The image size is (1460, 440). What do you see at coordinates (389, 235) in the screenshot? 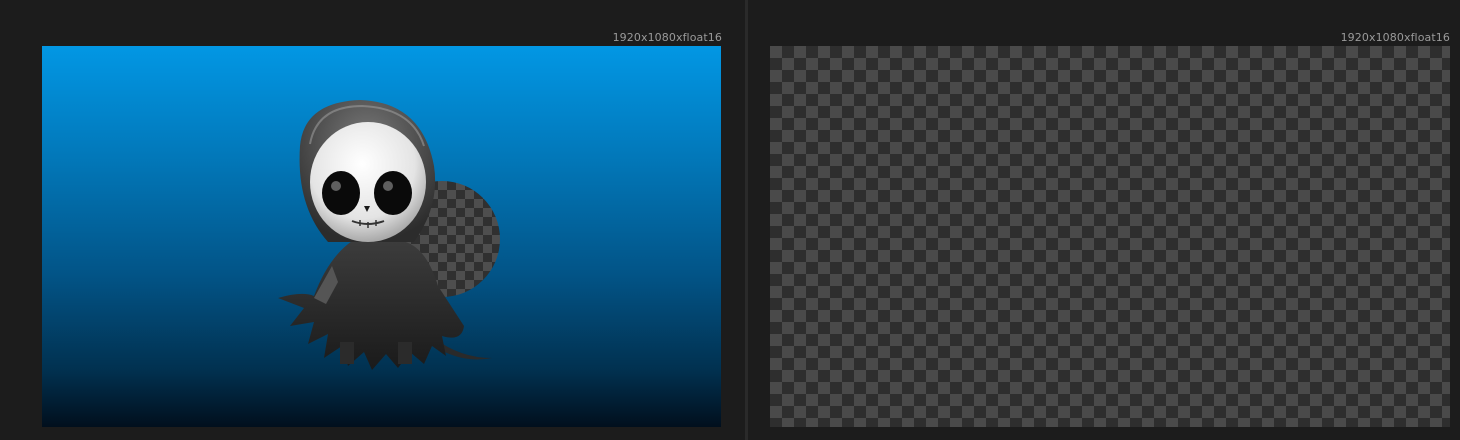
I see `composite-image` at bounding box center [389, 235].